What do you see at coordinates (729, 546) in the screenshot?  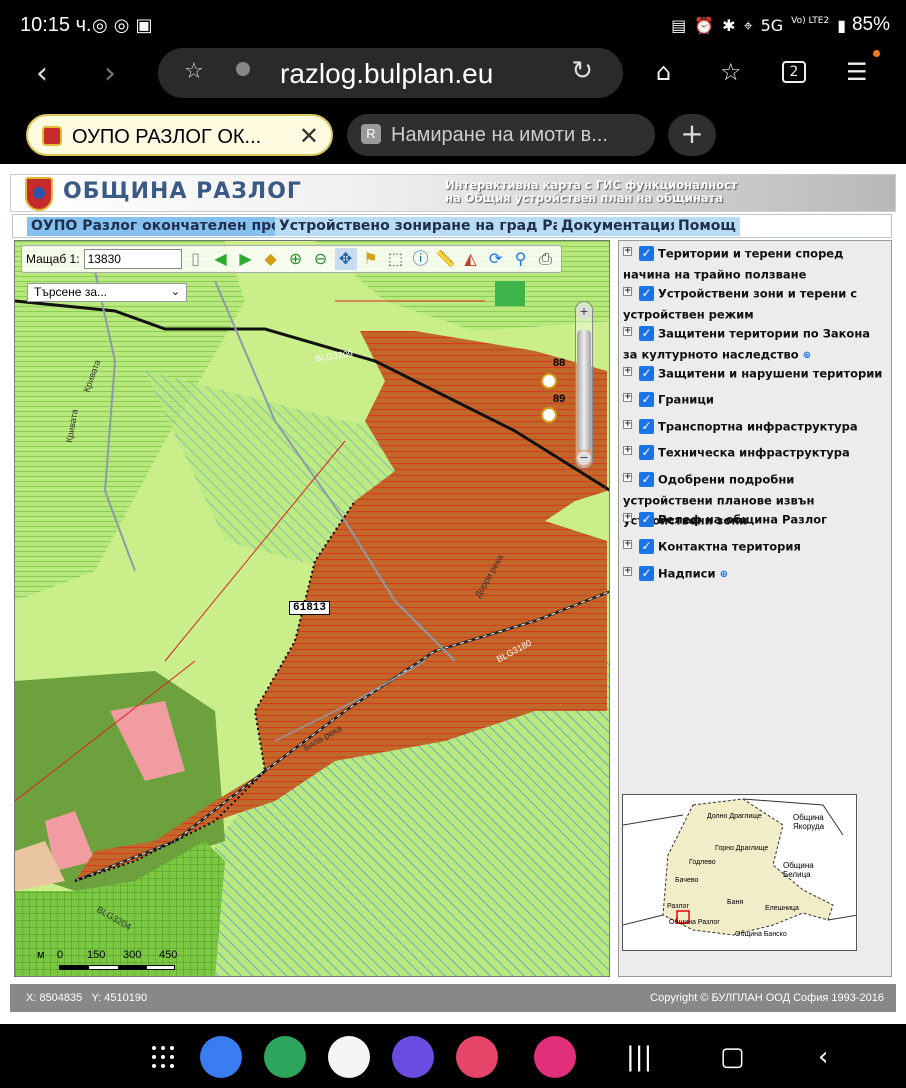 I see `layer-label: Контактна територия` at bounding box center [729, 546].